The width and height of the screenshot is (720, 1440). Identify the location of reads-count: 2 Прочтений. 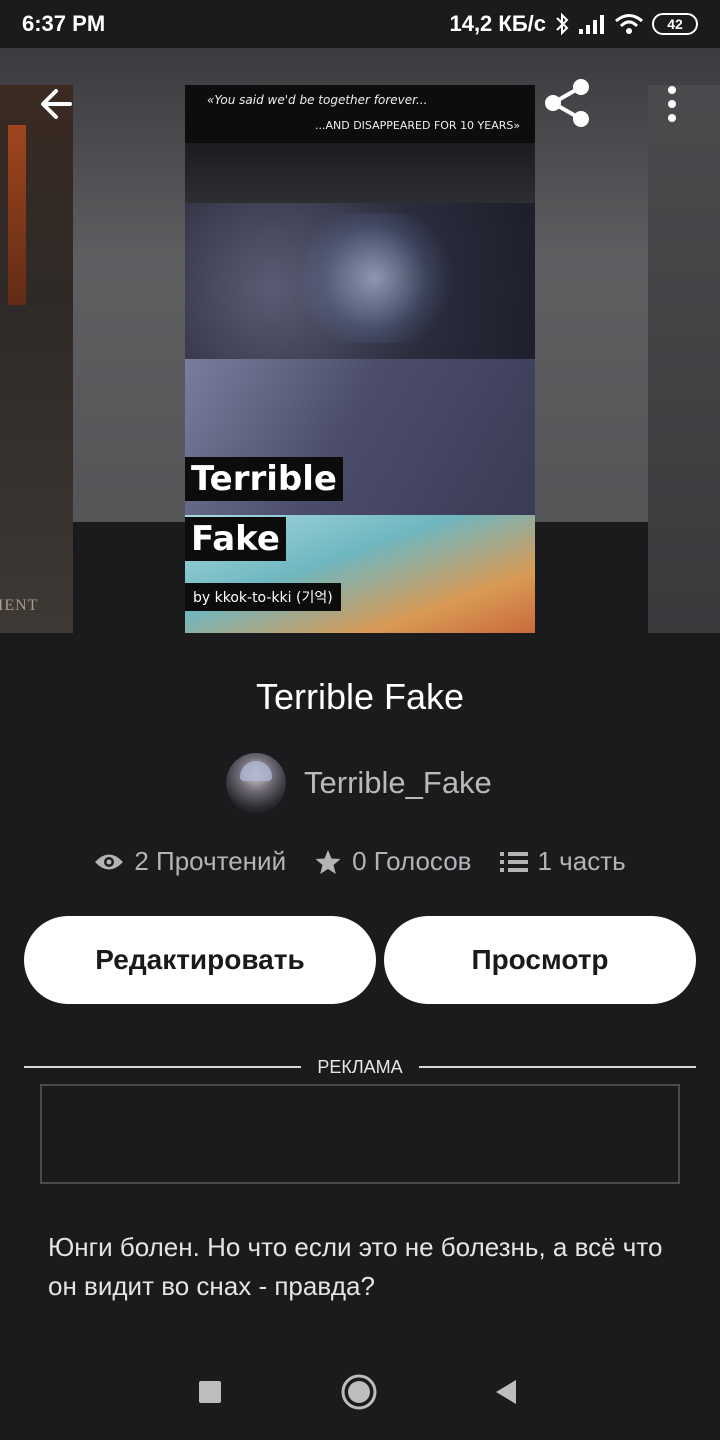
(210, 861).